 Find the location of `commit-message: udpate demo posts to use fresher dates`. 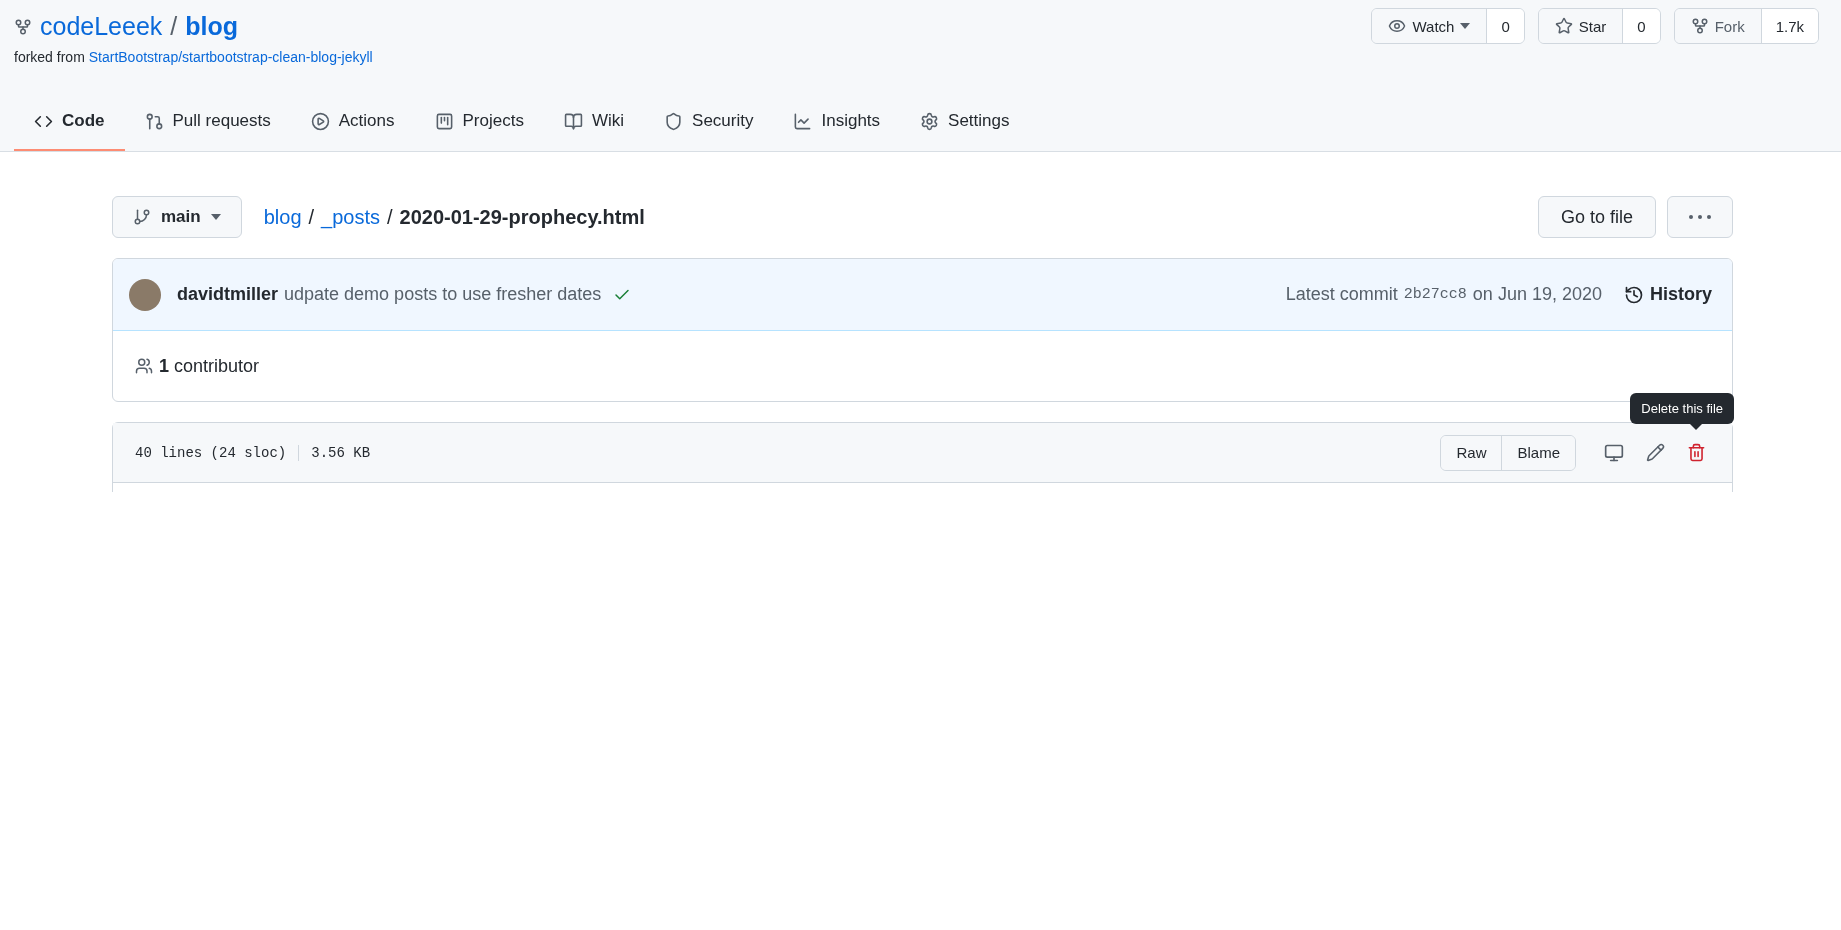

commit-message: udpate demo posts to use fresher dates is located at coordinates (443, 294).